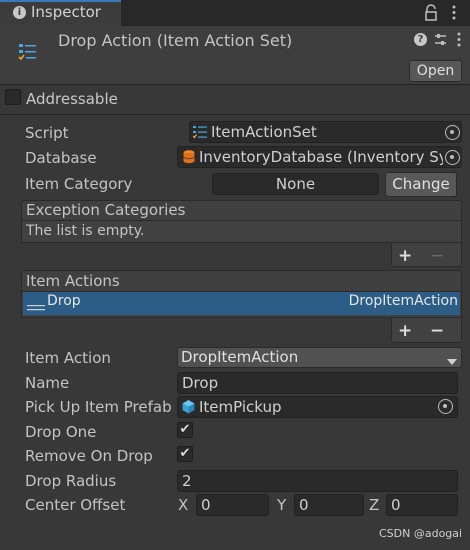 This screenshot has width=470, height=550. What do you see at coordinates (421, 533) in the screenshot?
I see `watermark: CSDN @adogai` at bounding box center [421, 533].